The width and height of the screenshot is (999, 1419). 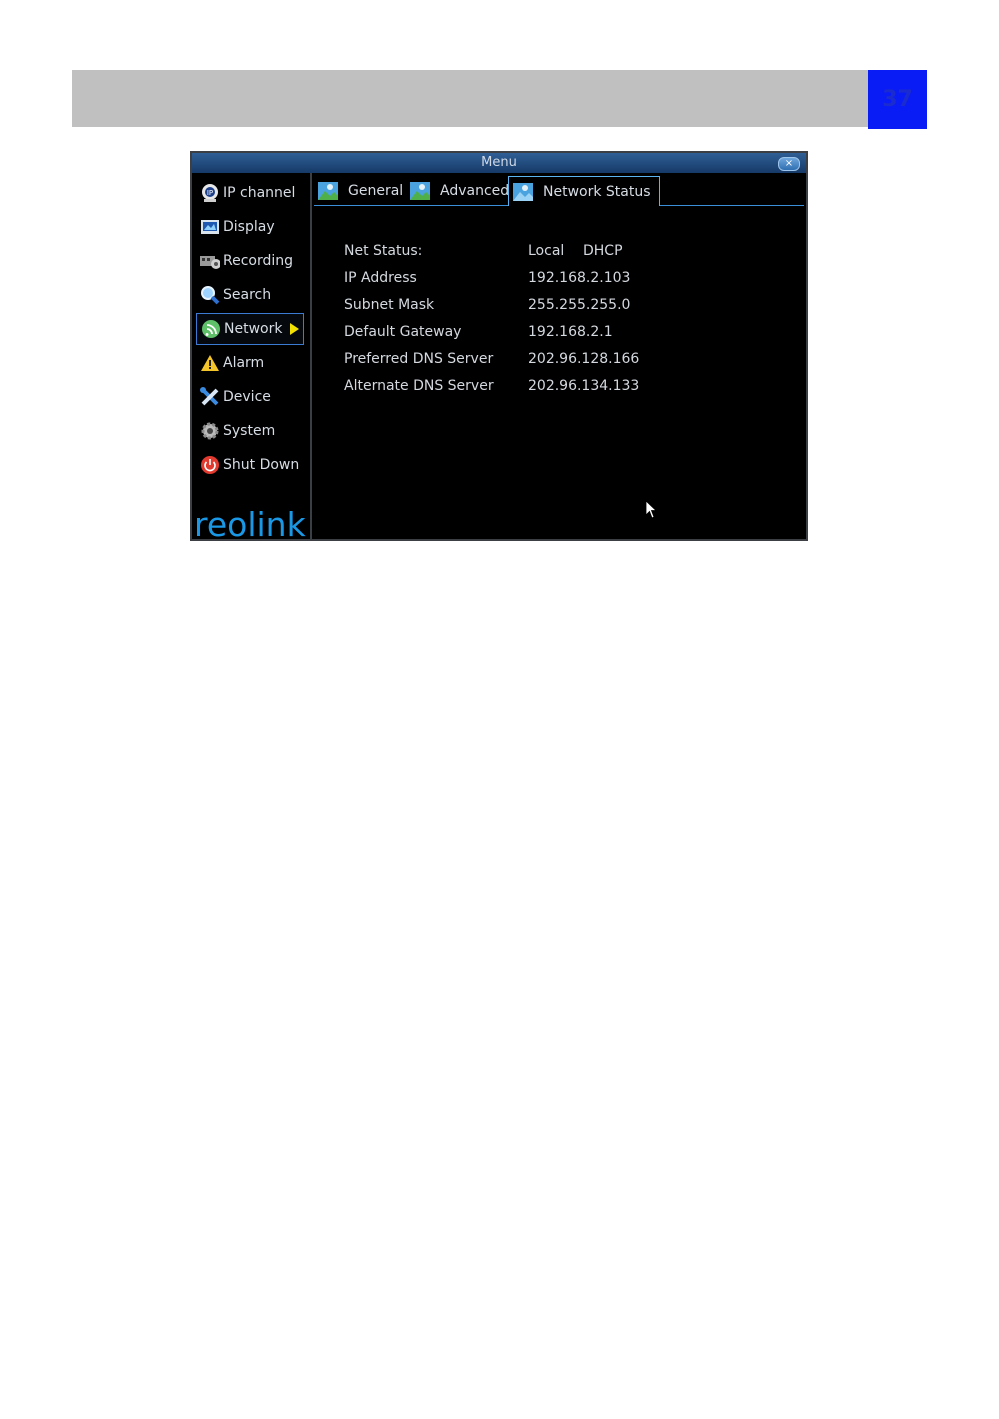 I want to click on sidebar-item-display: Display, so click(x=250, y=227).